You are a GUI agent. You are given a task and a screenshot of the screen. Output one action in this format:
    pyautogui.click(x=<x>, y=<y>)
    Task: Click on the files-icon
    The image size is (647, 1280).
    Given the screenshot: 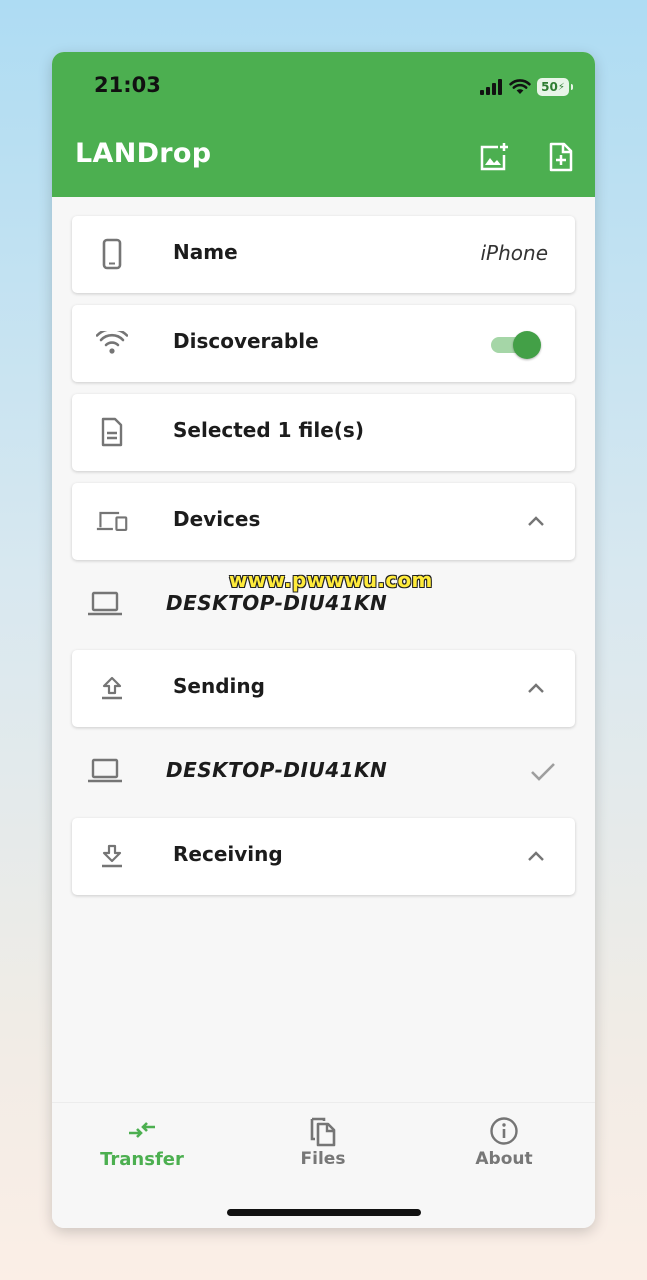 What is the action you would take?
    pyautogui.click(x=323, y=1131)
    